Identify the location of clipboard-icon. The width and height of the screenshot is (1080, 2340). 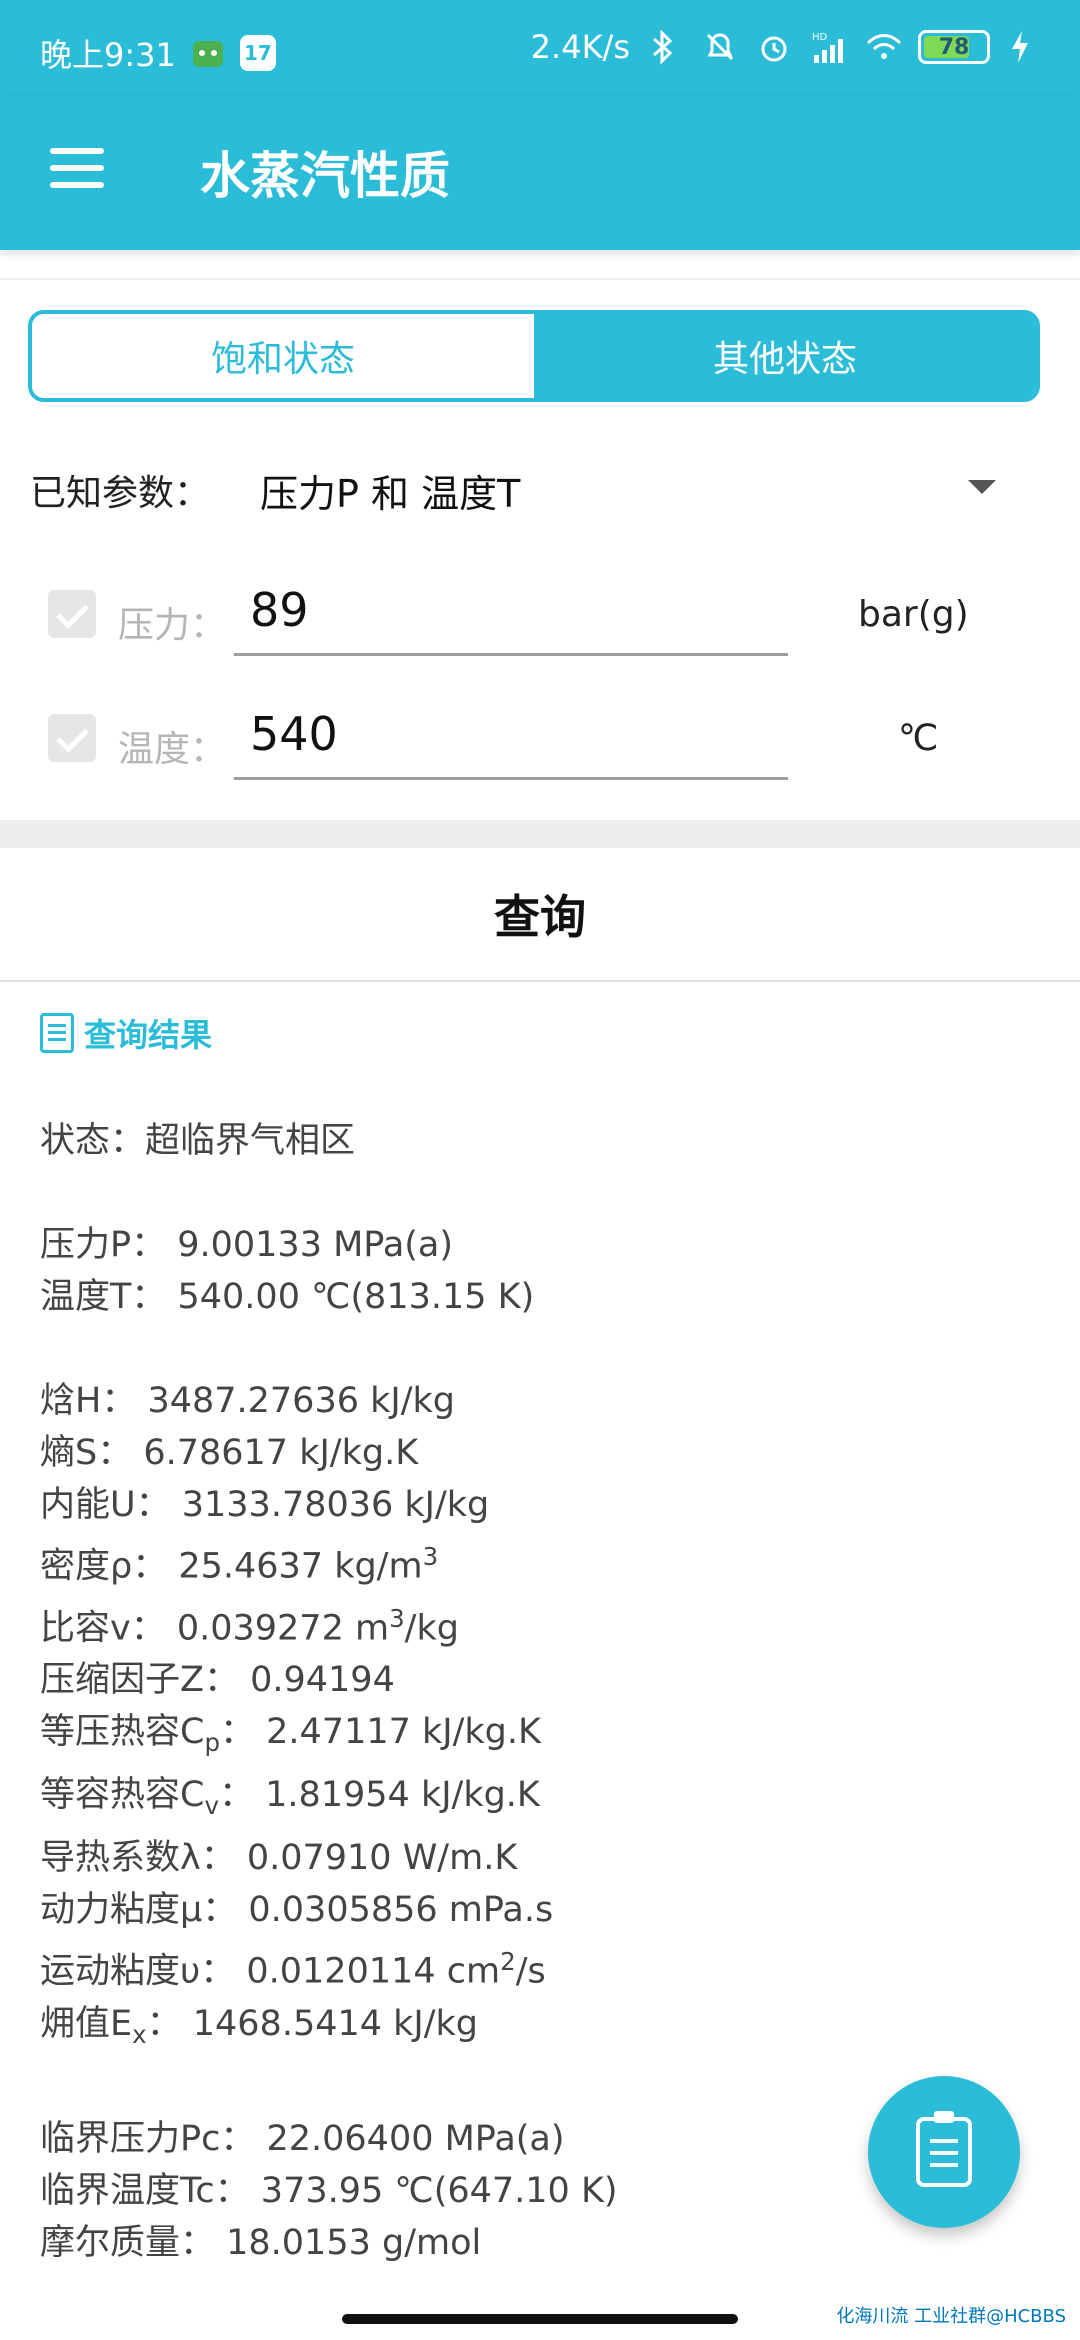
(944, 2149).